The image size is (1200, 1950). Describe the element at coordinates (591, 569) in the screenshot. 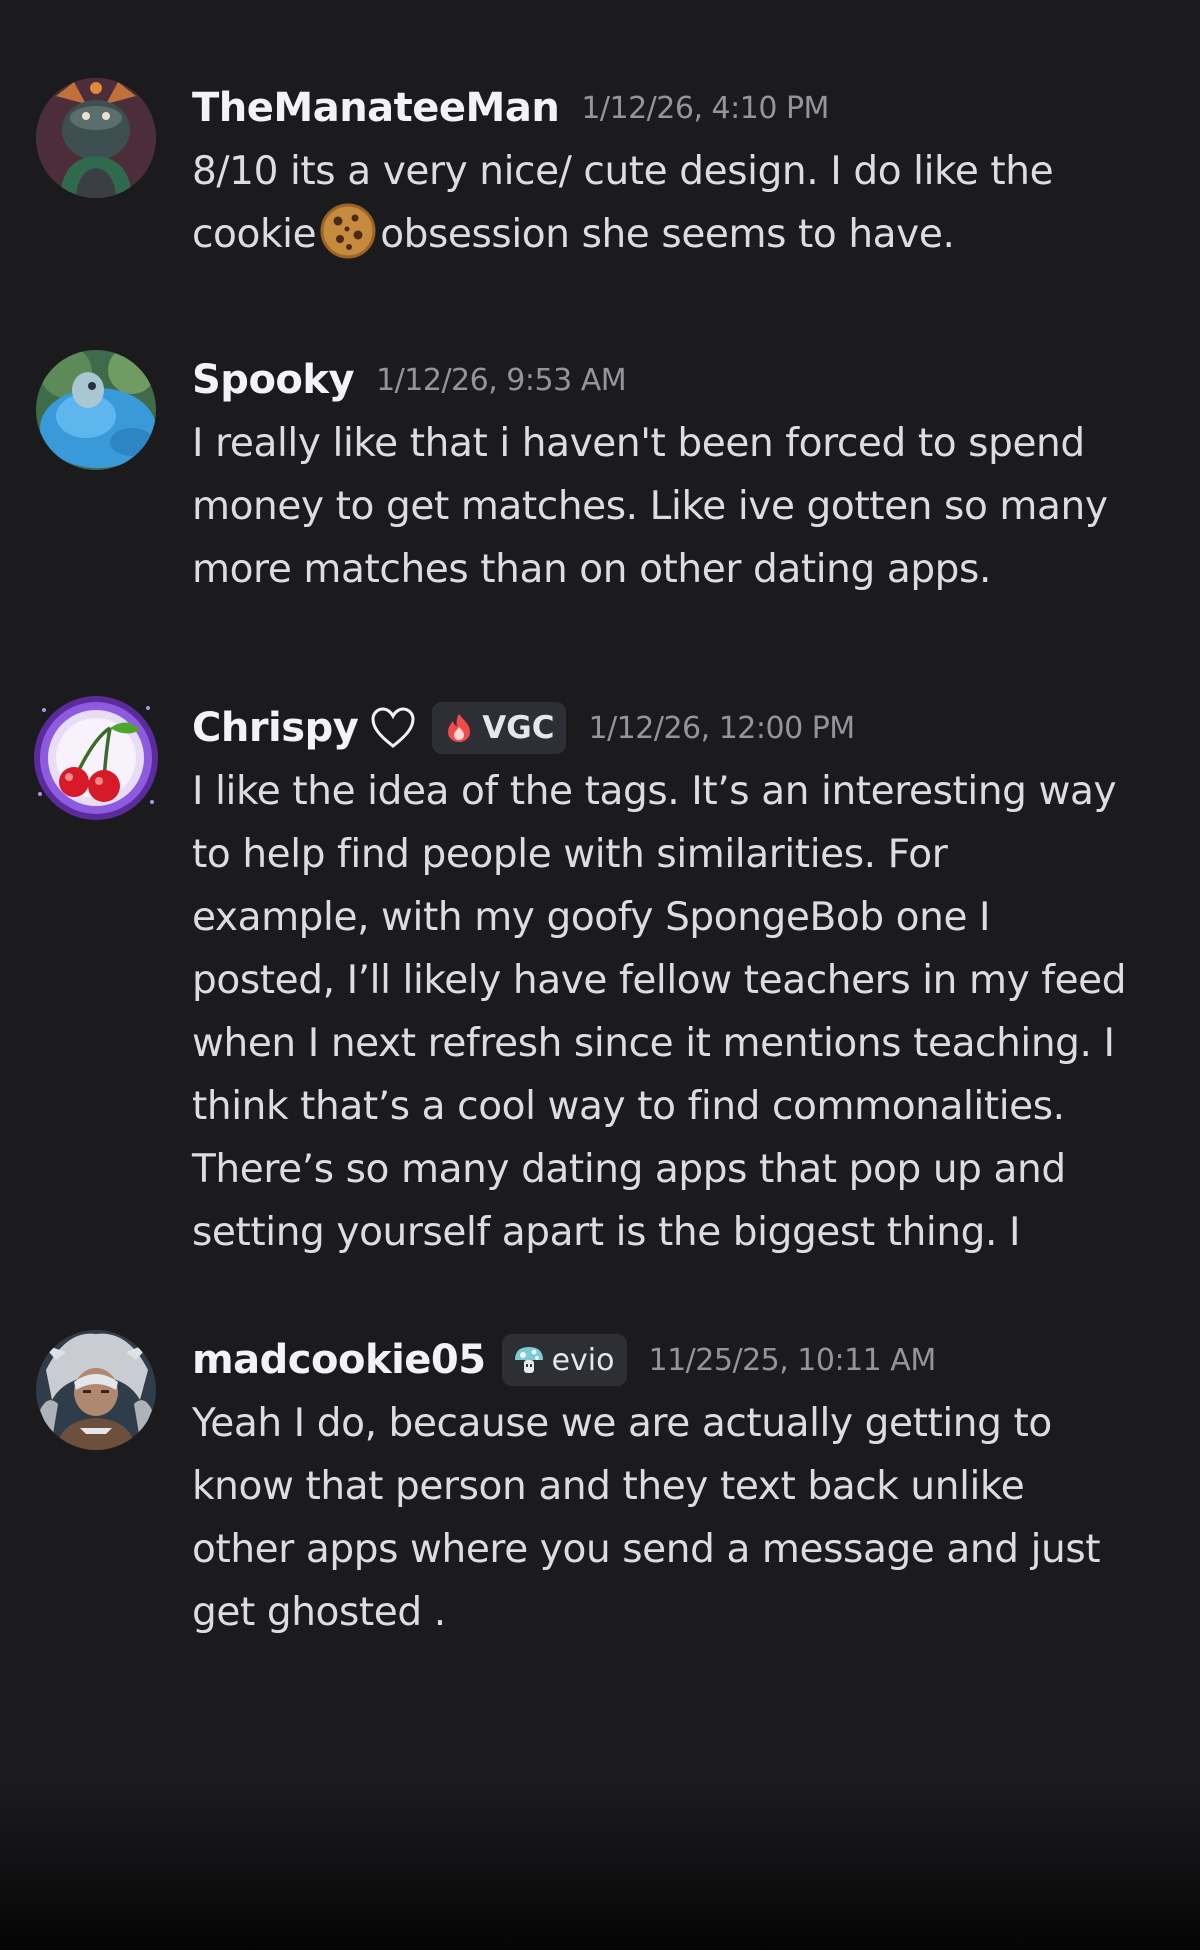

I see `message-line: more matches than on other dating apps.` at that location.